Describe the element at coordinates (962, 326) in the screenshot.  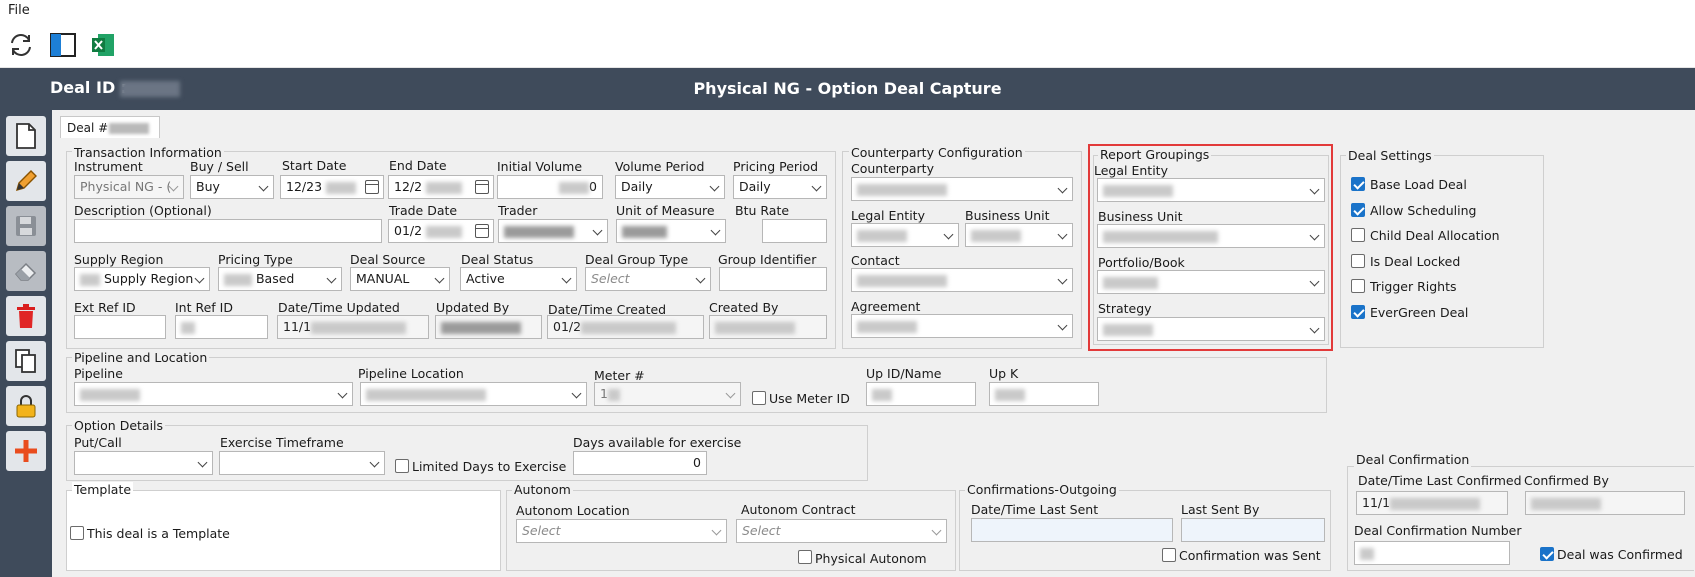
I see `agreement-select` at that location.